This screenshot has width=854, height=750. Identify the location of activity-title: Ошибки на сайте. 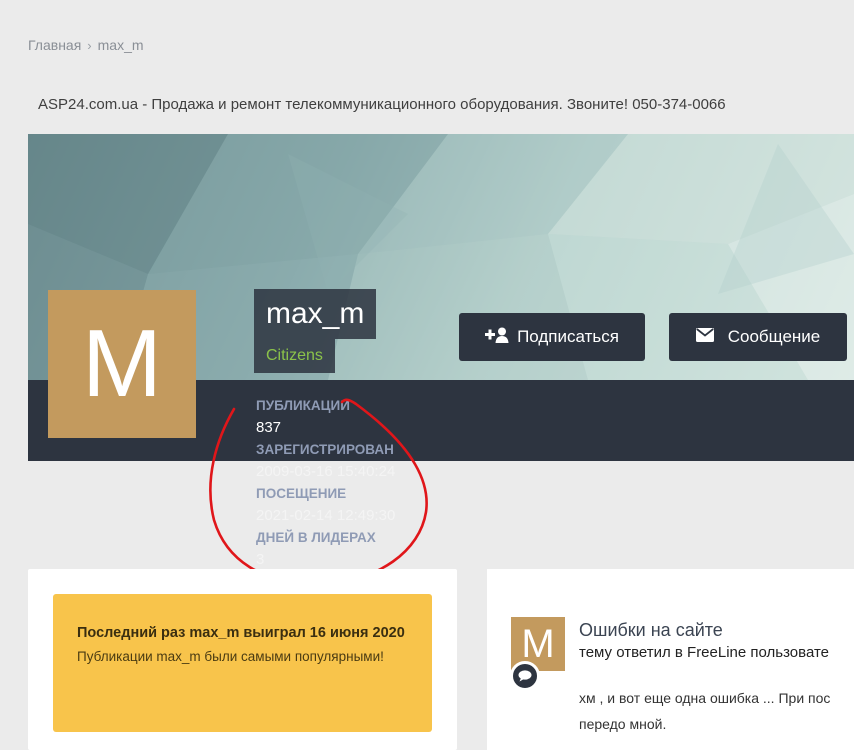
(651, 630).